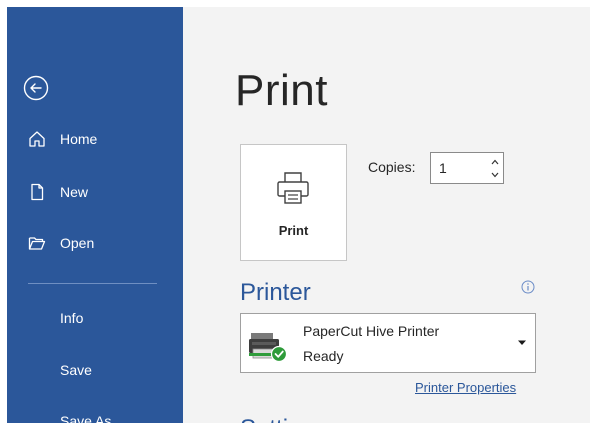 The height and width of the screenshot is (423, 590). What do you see at coordinates (465, 387) in the screenshot?
I see `printer-properties-link: Printer Properties` at bounding box center [465, 387].